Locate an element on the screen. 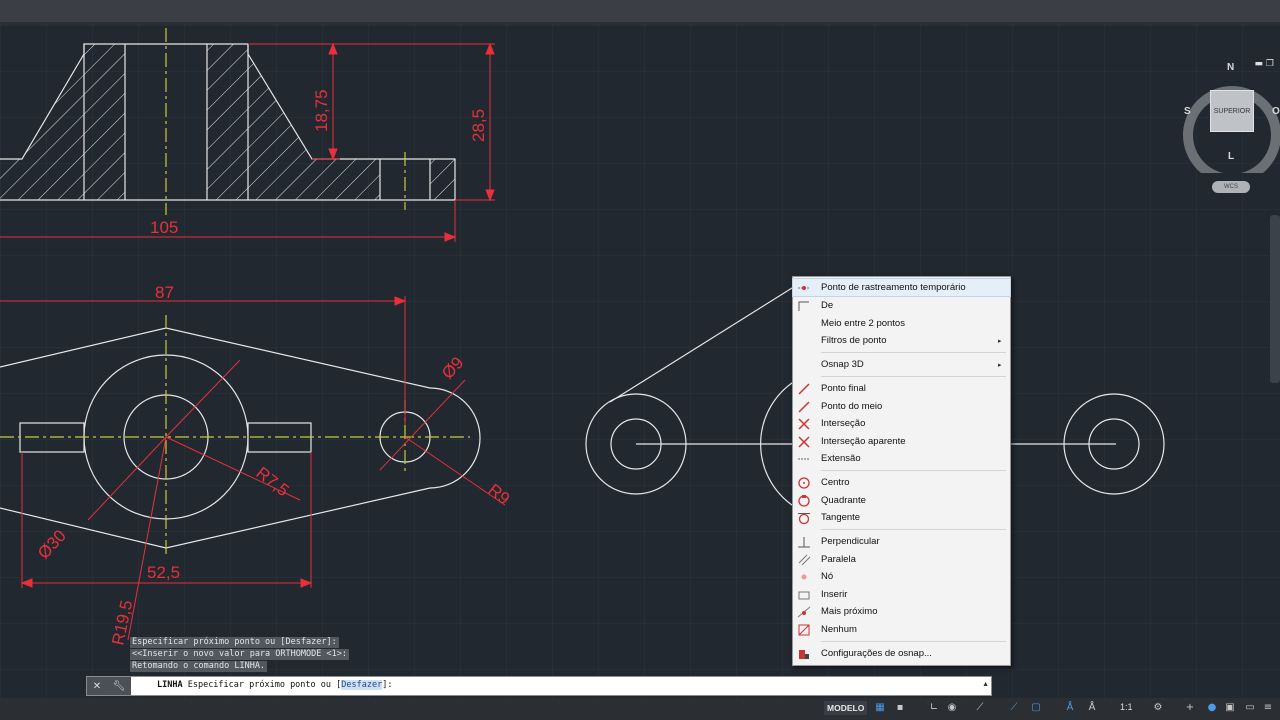 This screenshot has height=720, width=1280. isodraft-icon: ⟋ is located at coordinates (980, 708).